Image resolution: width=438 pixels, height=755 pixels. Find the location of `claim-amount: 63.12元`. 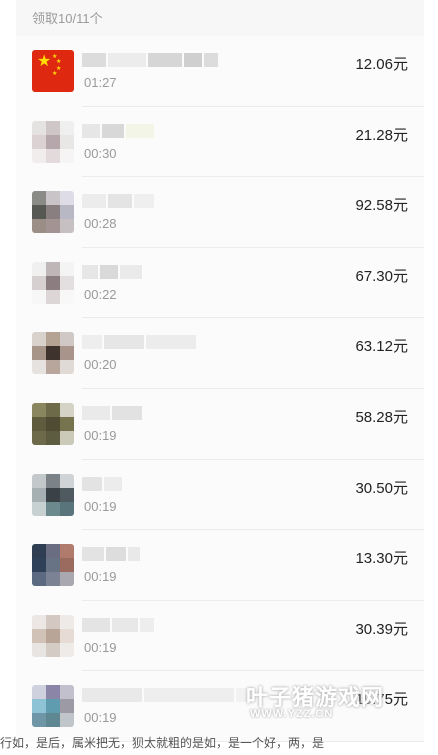

claim-amount: 63.12元 is located at coordinates (381, 347).